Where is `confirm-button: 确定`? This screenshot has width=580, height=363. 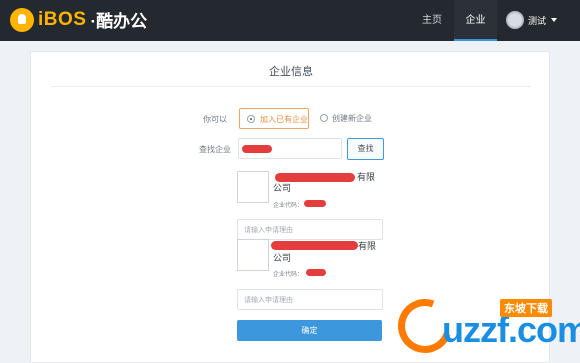
confirm-button: 确定 is located at coordinates (309, 330).